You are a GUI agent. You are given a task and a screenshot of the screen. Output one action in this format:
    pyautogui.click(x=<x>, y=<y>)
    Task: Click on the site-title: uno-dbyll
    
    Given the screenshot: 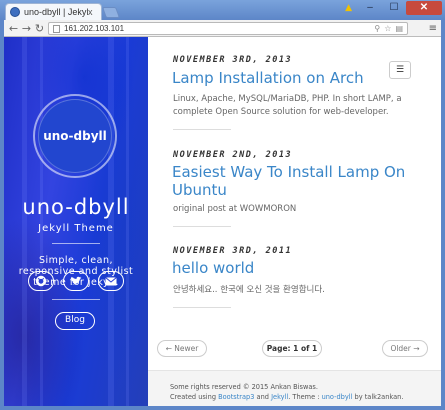 What is the action you would take?
    pyautogui.click(x=76, y=207)
    